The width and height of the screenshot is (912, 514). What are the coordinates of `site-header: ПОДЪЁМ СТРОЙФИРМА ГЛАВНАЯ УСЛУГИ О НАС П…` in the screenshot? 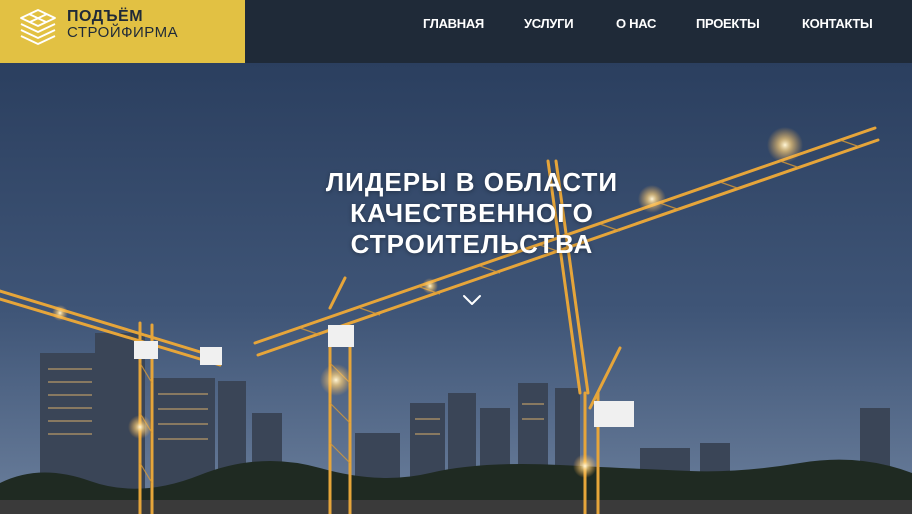 It's located at (456, 31).